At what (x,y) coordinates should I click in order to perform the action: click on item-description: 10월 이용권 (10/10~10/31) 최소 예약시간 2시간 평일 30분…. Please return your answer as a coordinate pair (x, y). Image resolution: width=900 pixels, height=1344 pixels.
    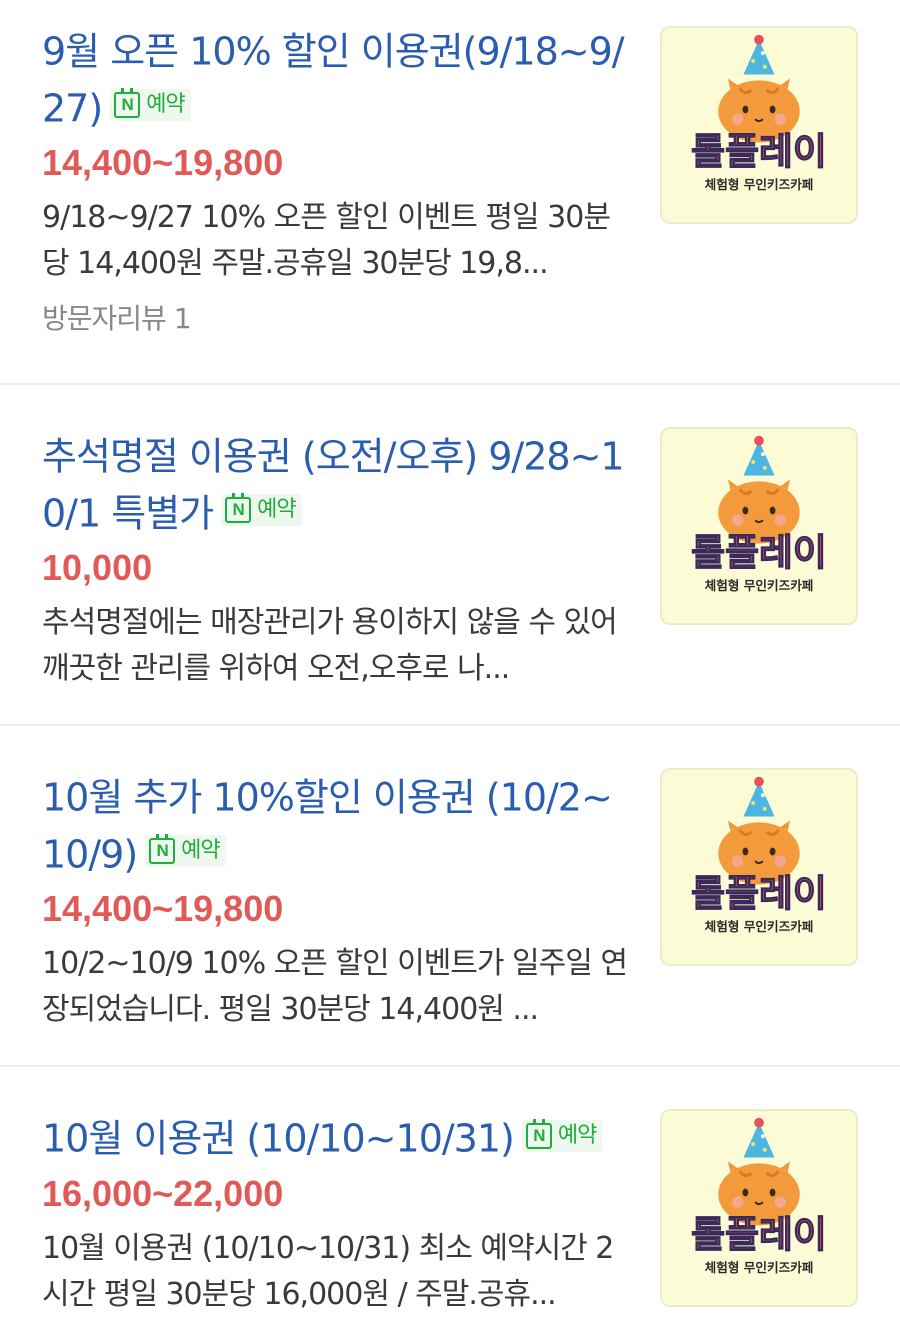
    Looking at the image, I should click on (328, 1271).